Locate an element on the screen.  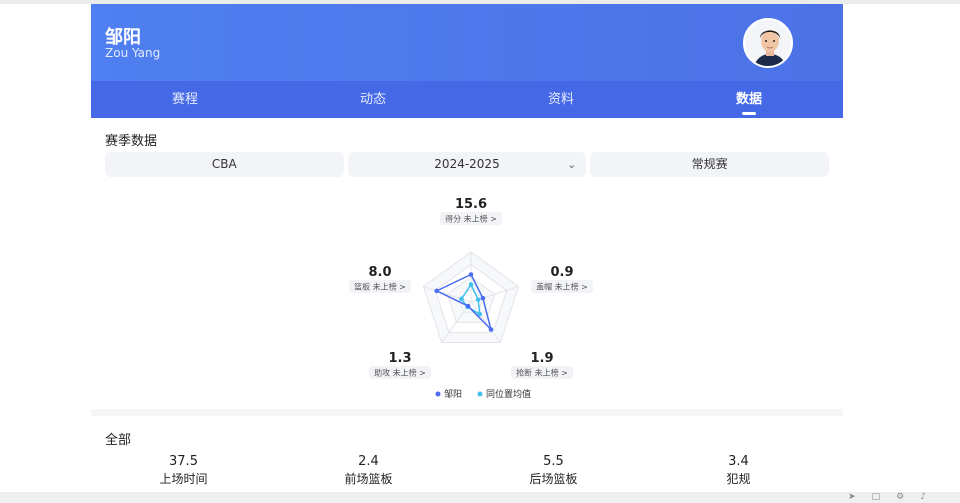
radar-value-label: 15.6 is located at coordinates (471, 204).